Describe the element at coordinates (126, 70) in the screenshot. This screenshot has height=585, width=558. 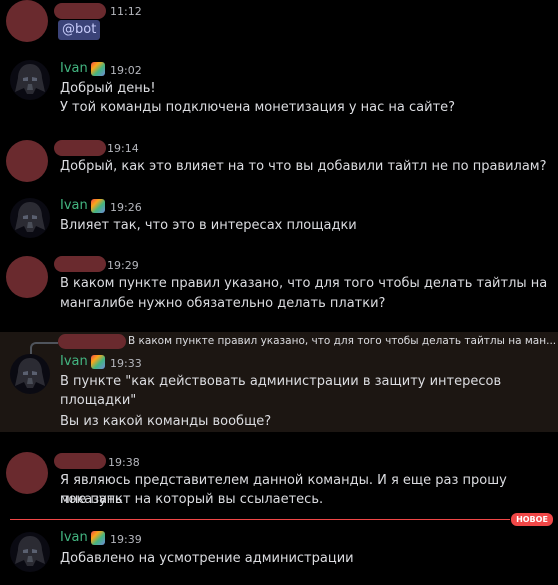
I see `timestamp: 19:02` at that location.